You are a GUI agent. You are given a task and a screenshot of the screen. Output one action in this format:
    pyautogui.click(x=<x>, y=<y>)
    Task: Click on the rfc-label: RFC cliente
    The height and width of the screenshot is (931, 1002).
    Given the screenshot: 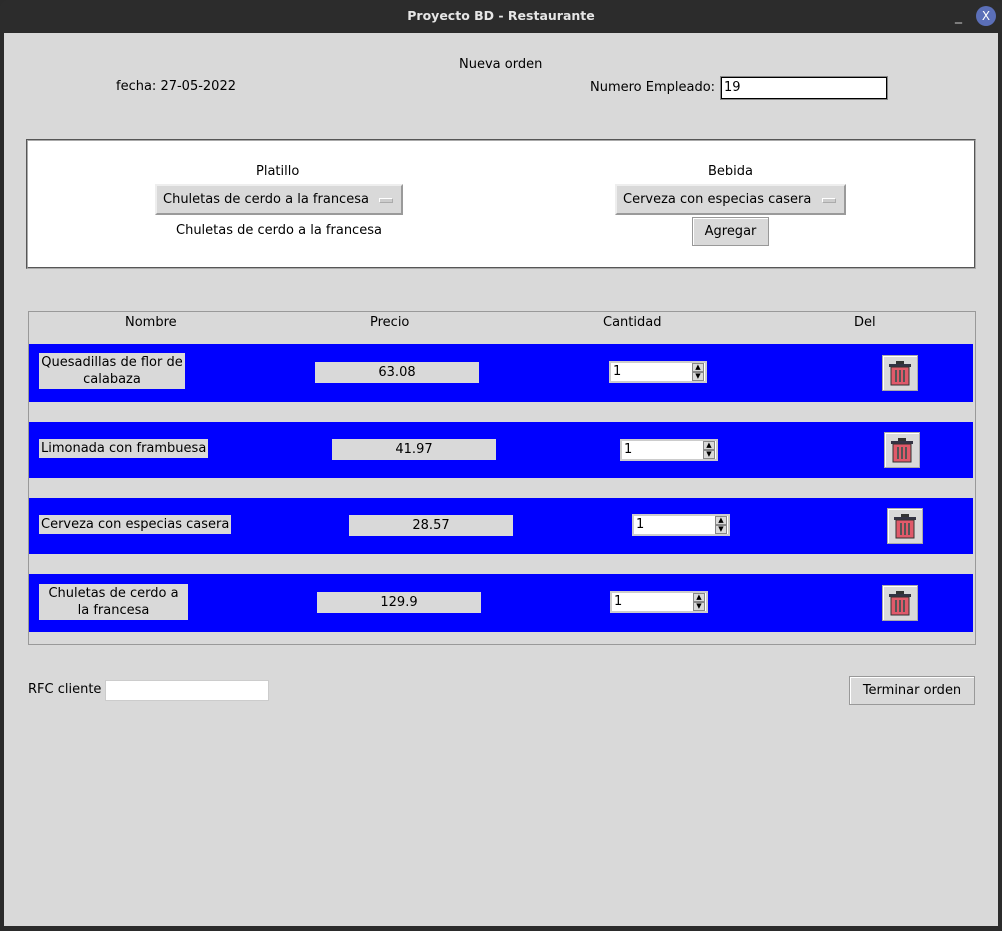 What is the action you would take?
    pyautogui.click(x=65, y=689)
    